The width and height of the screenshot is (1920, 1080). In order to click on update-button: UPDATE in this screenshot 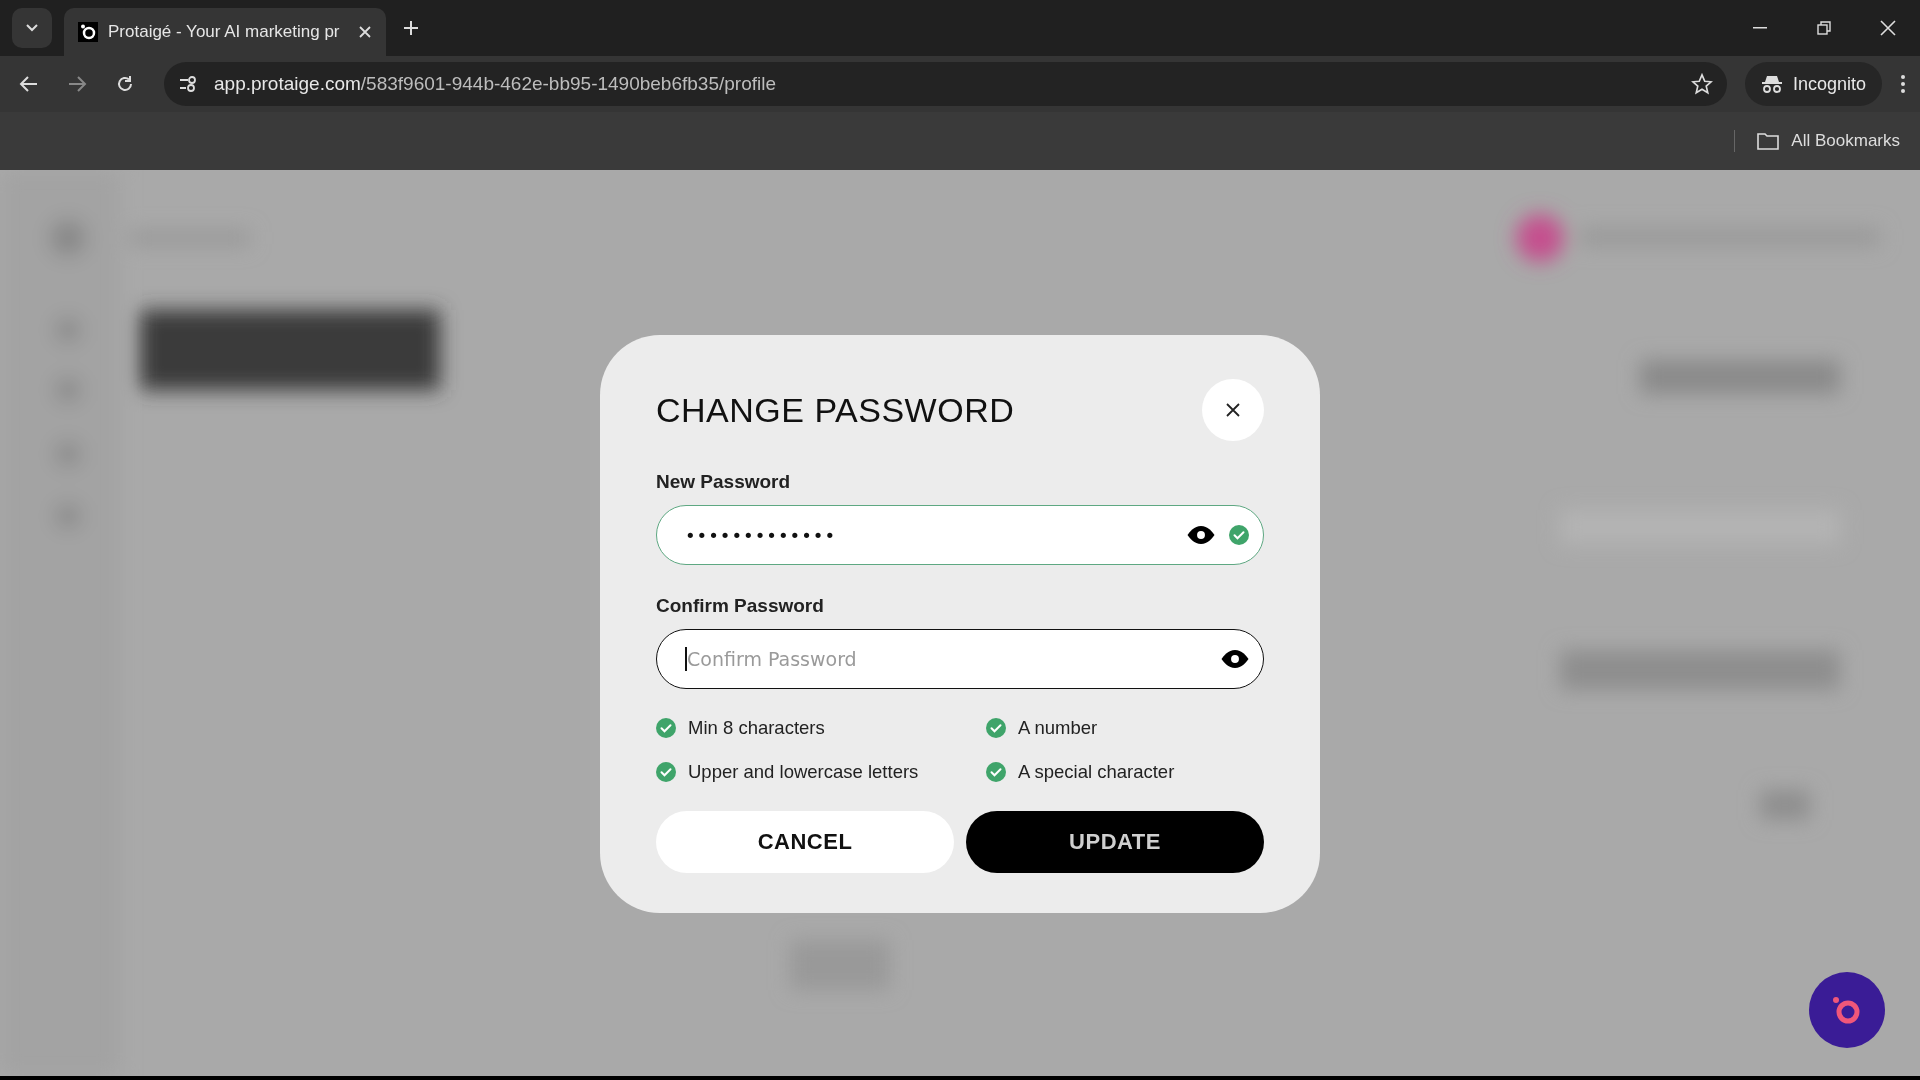, I will do `click(1115, 842)`.